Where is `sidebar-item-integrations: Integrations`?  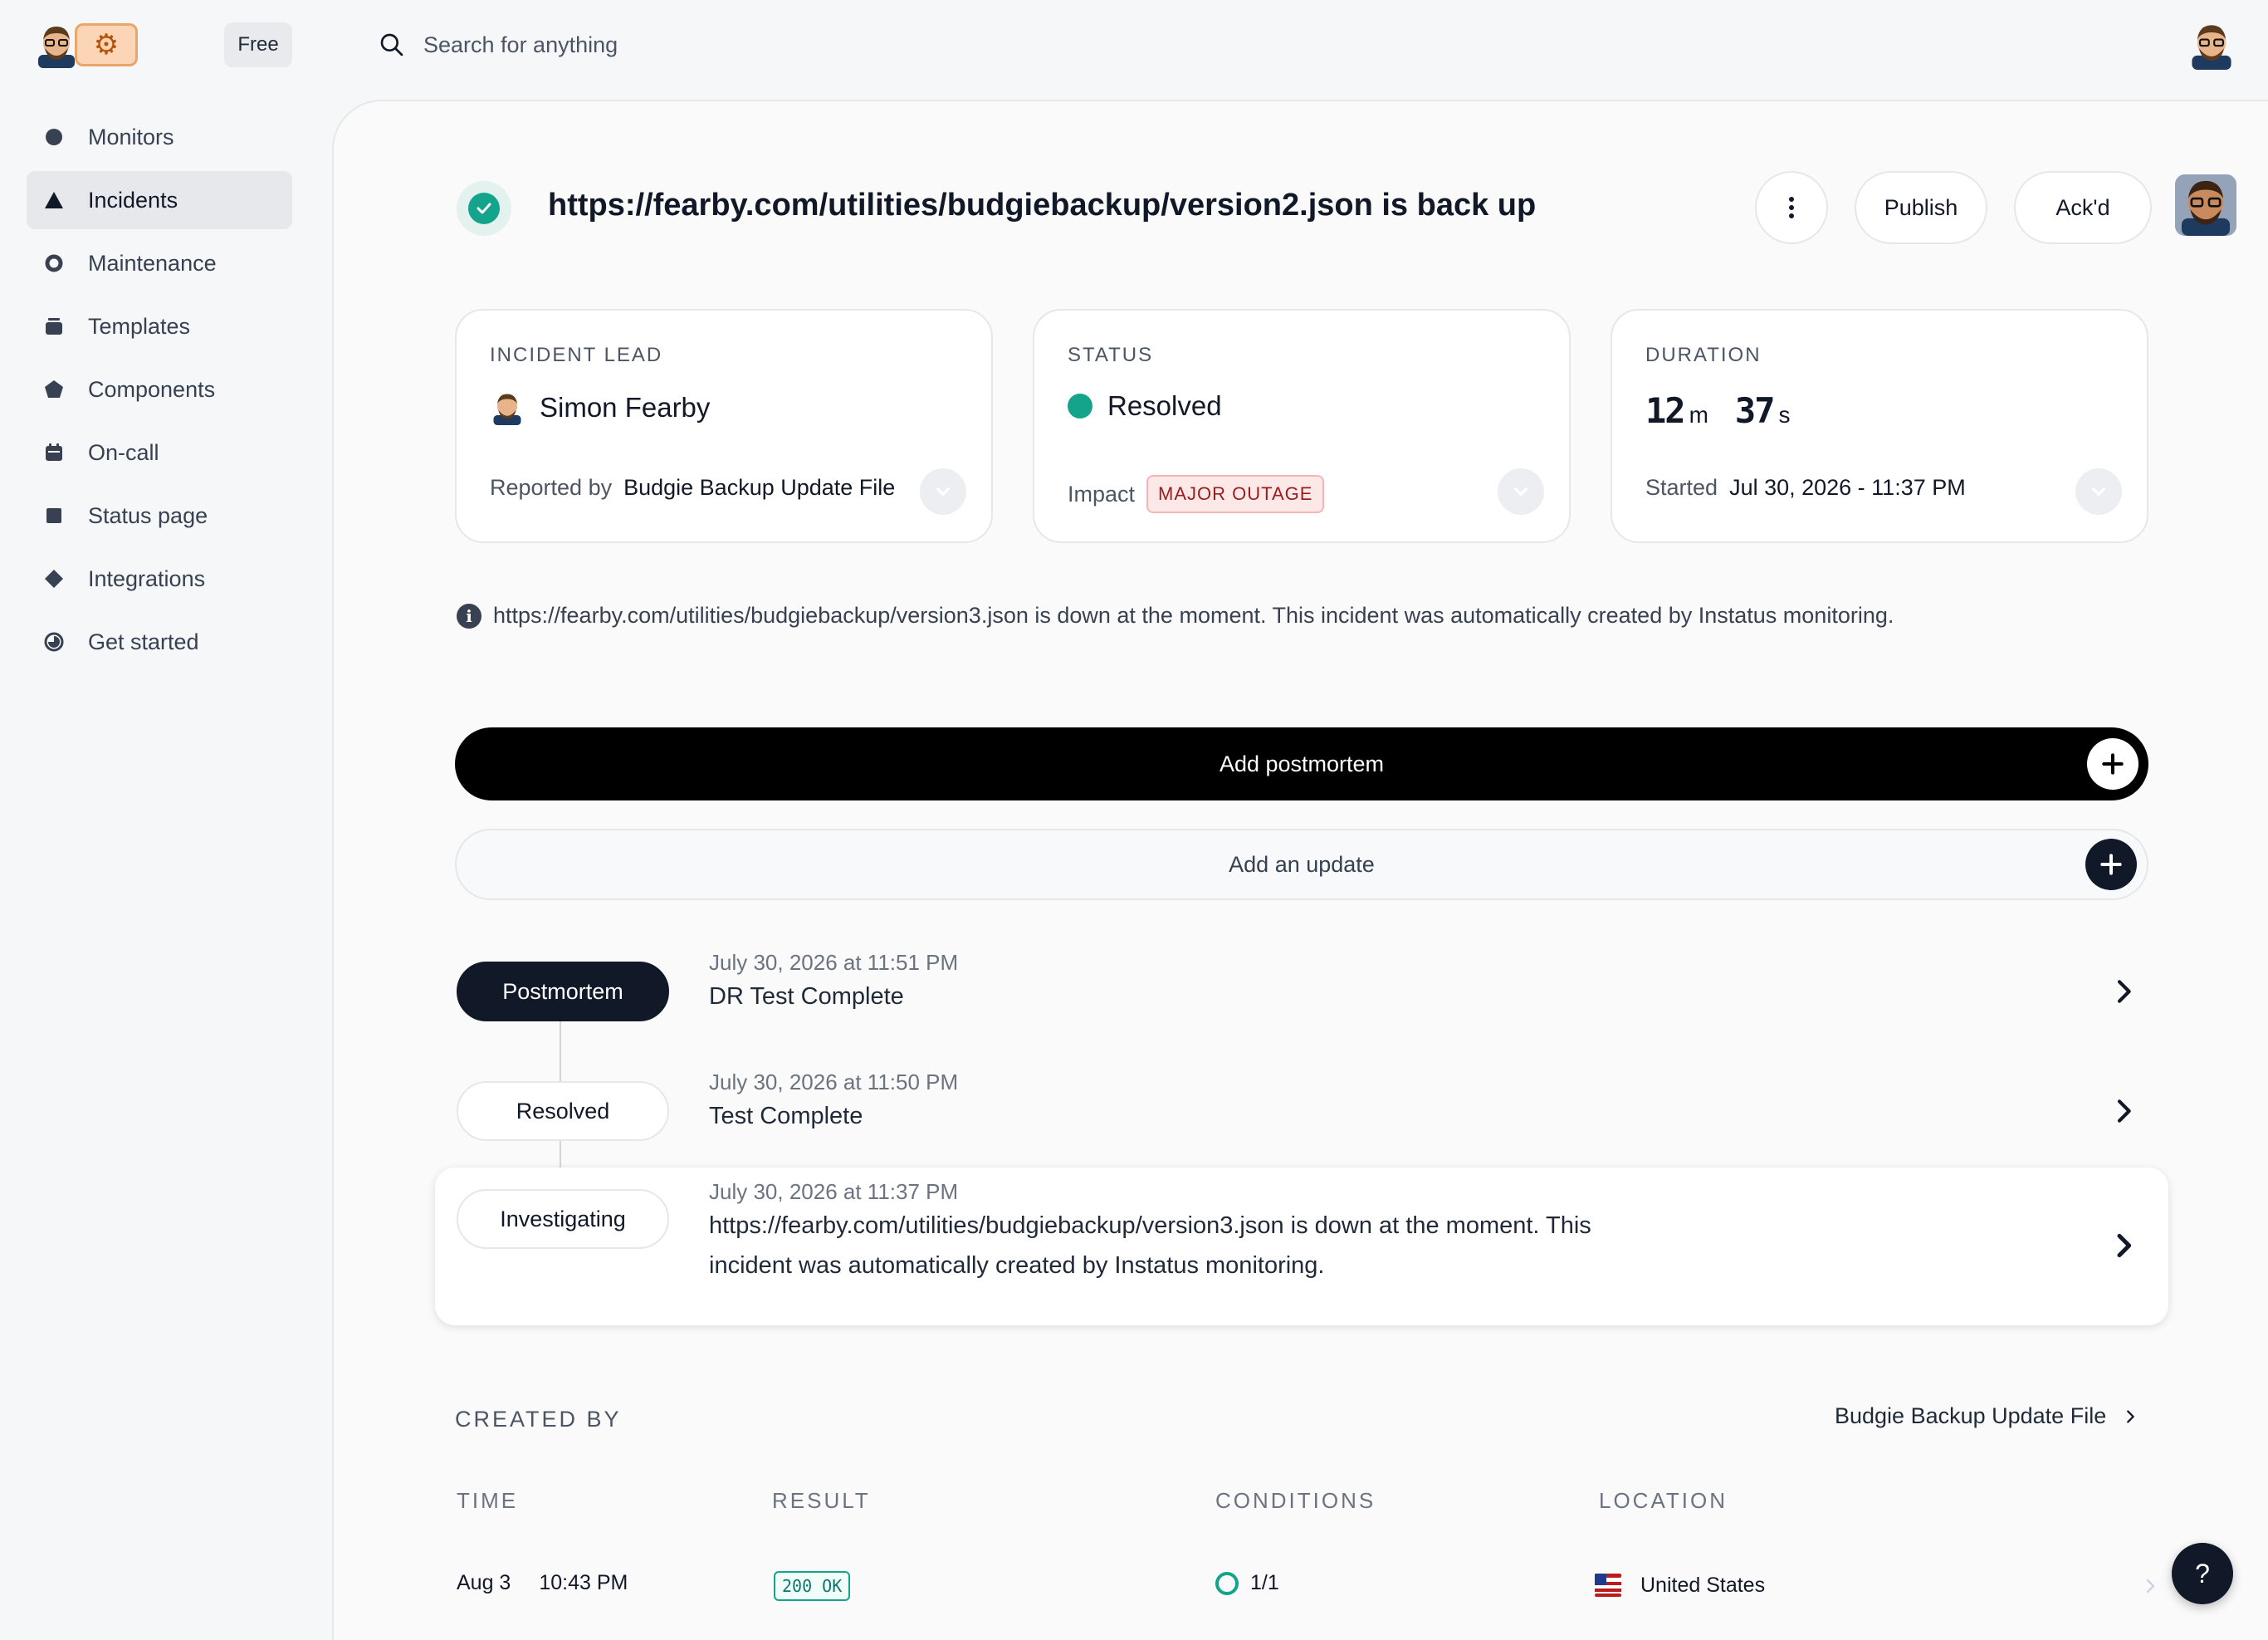 sidebar-item-integrations: Integrations is located at coordinates (159, 579).